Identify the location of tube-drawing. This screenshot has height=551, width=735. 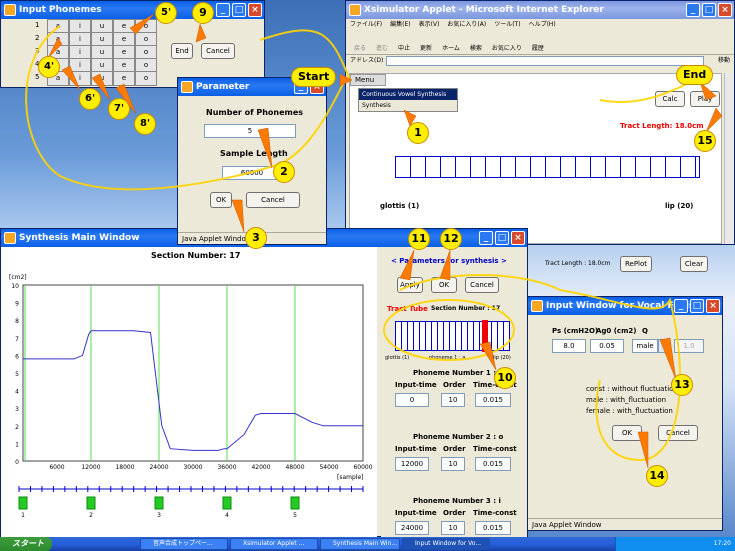
(452, 336).